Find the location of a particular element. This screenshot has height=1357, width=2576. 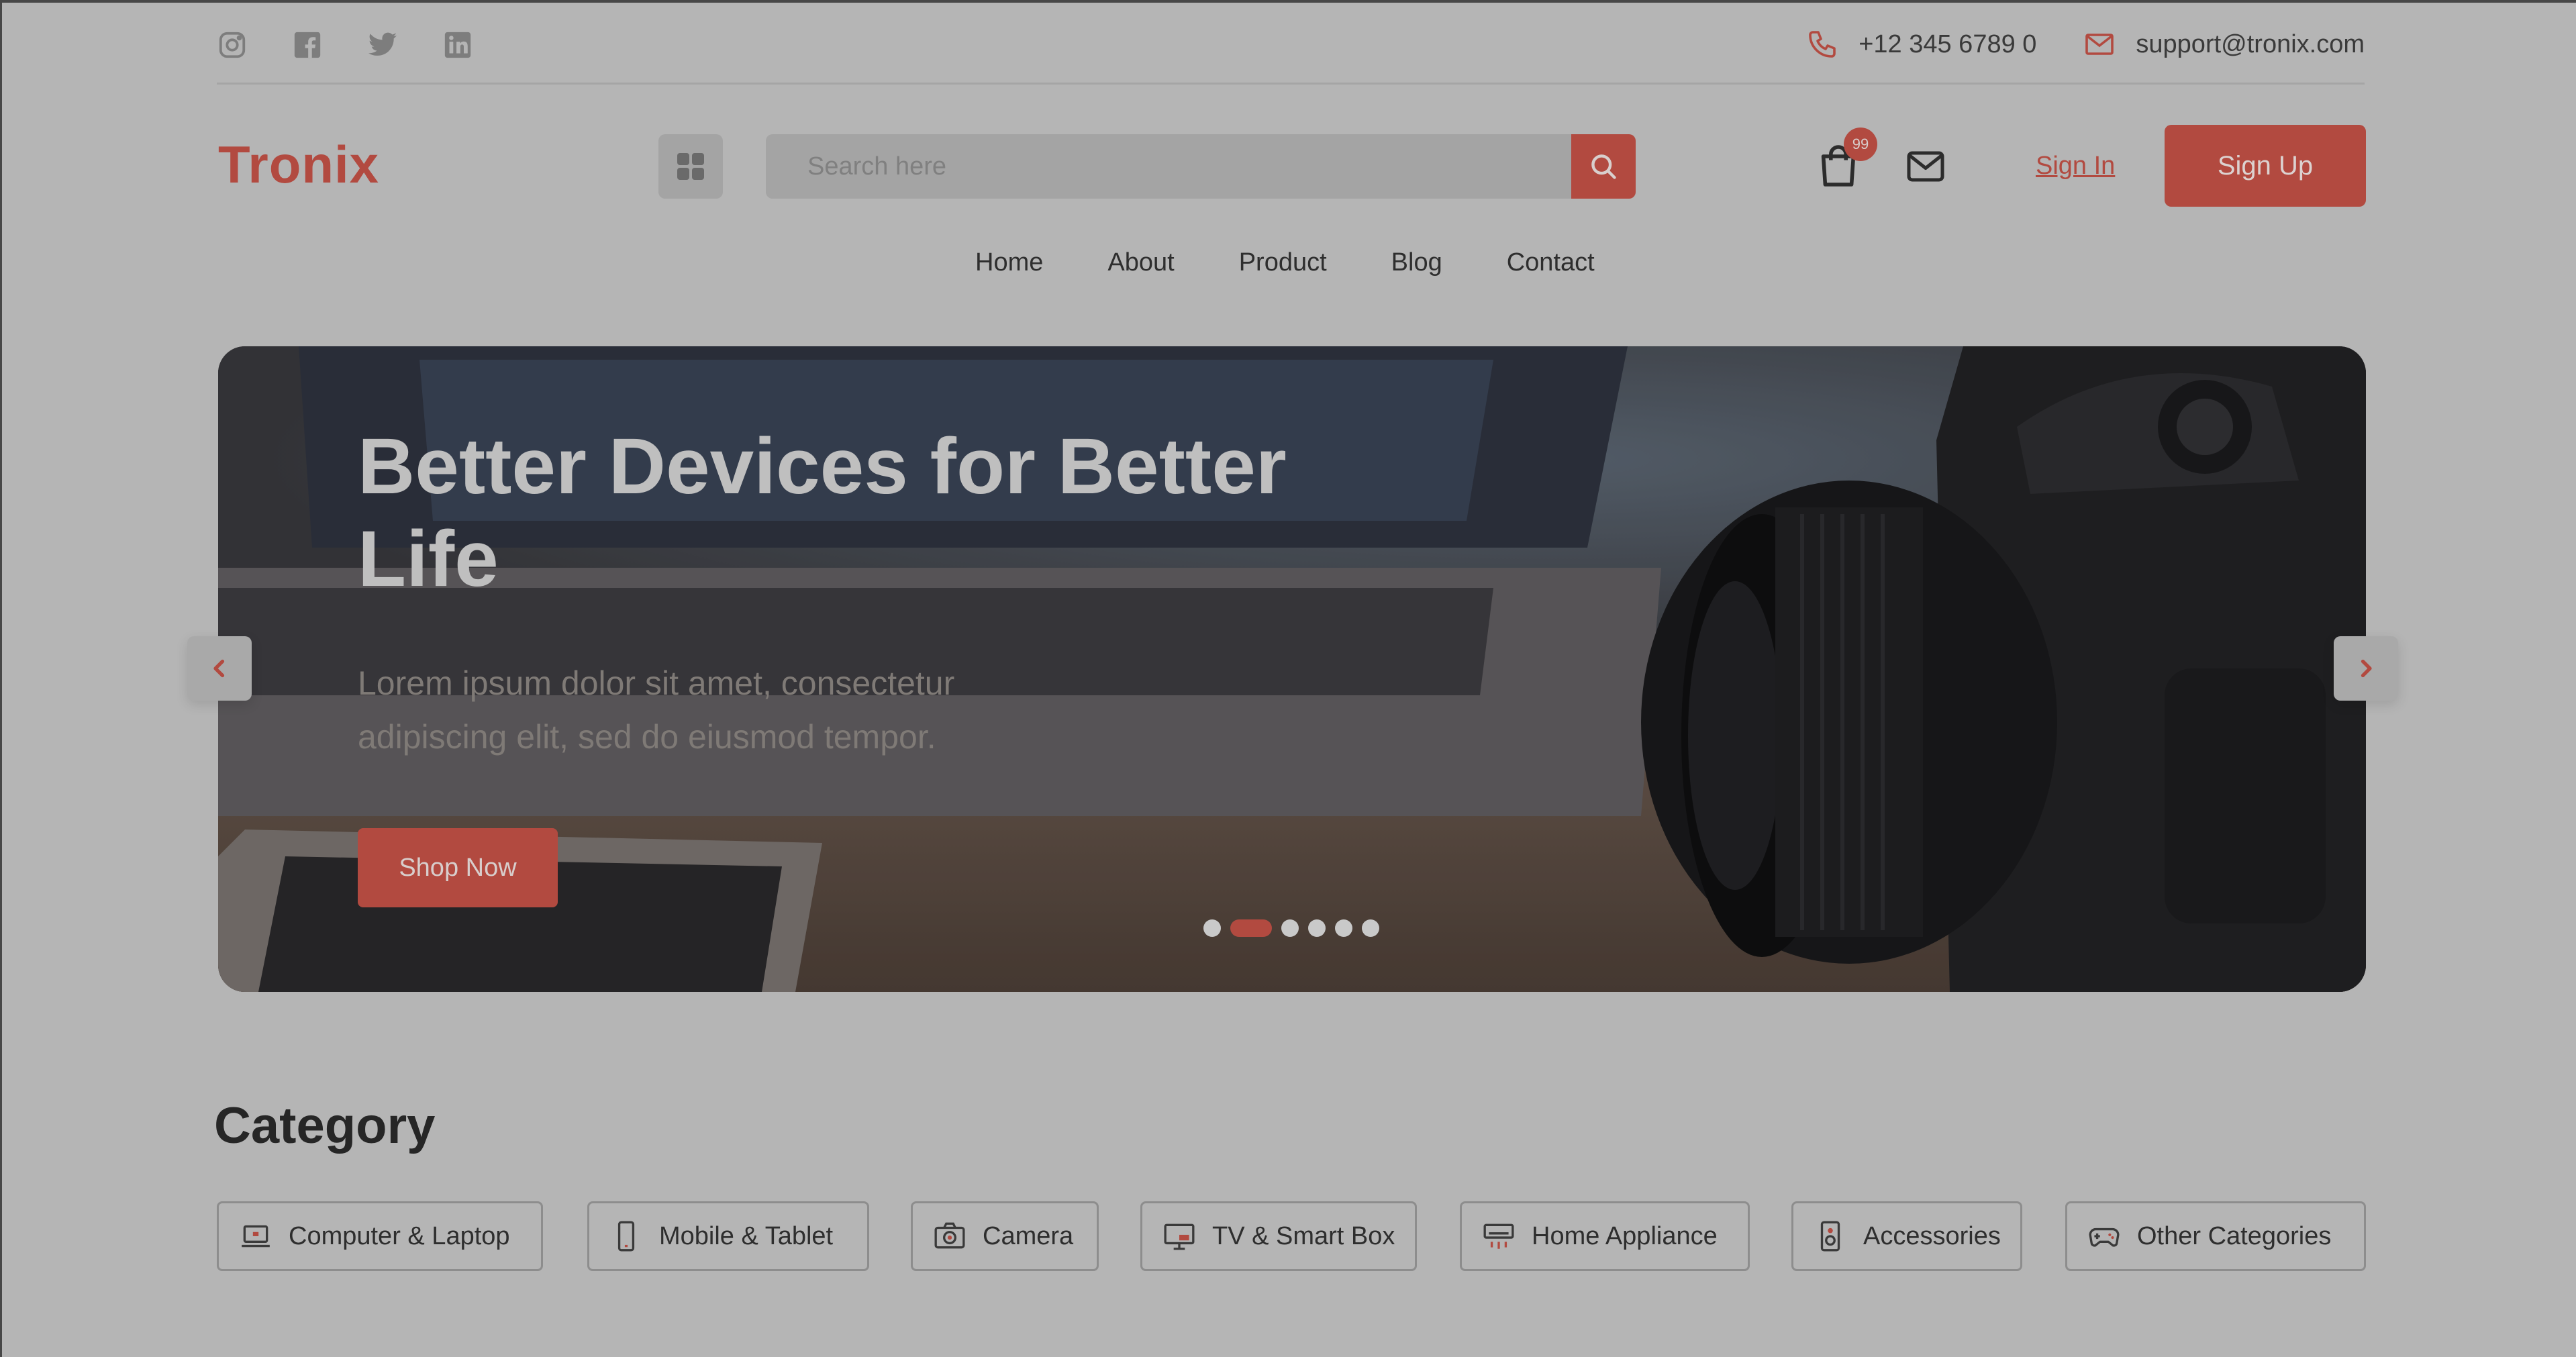

hero-title: Better Devices for Better Life is located at coordinates (822, 512).